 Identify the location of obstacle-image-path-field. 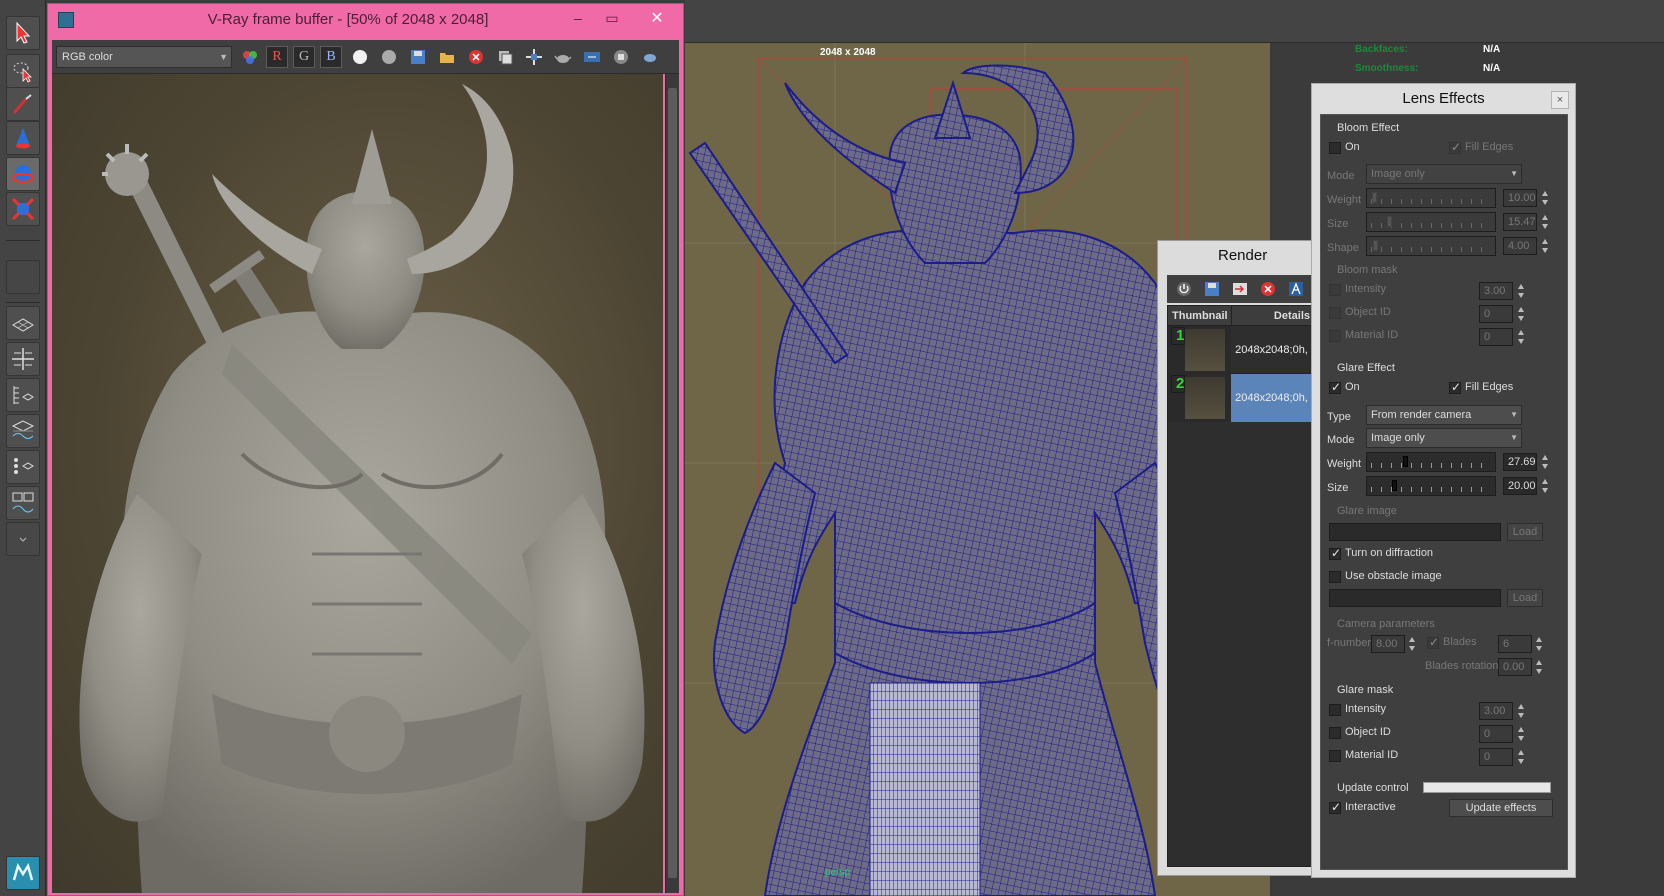
(1415, 598).